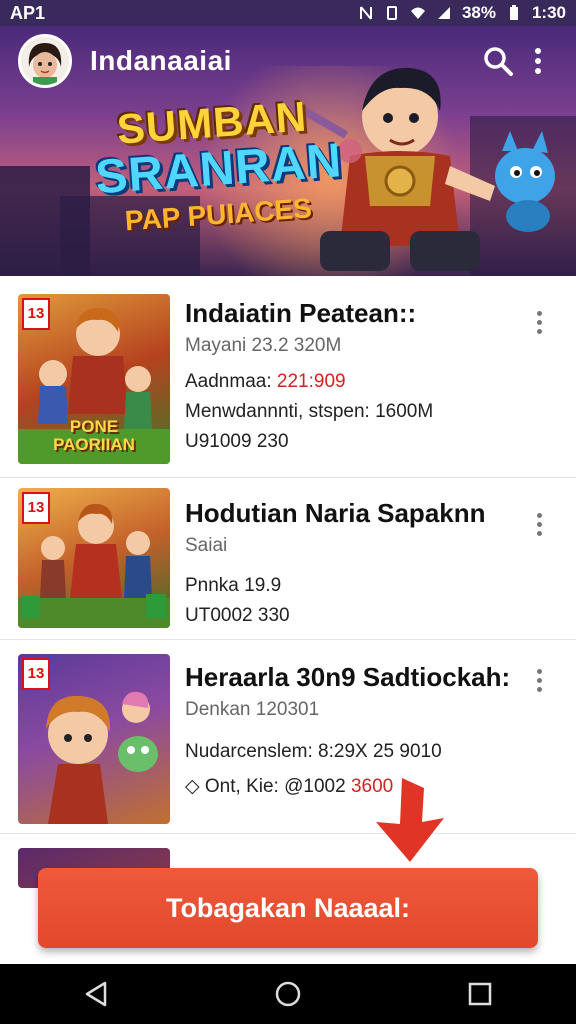 This screenshot has width=576, height=1024. I want to click on back-button, so click(96, 994).